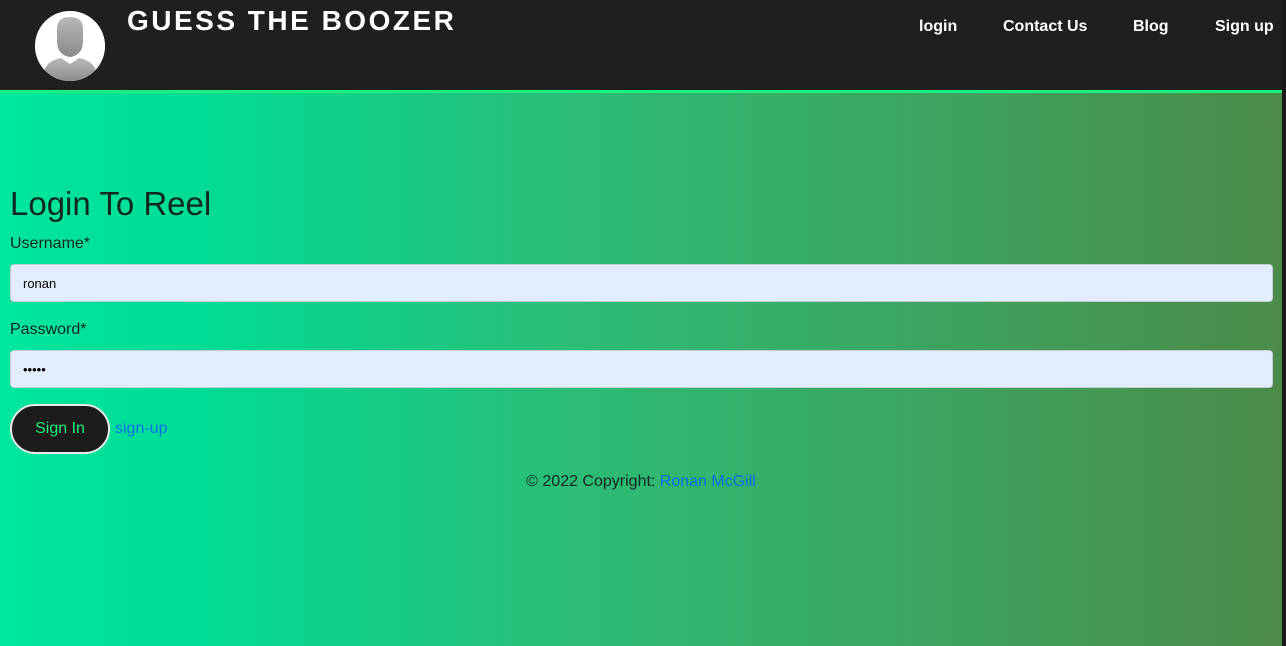  Describe the element at coordinates (48, 329) in the screenshot. I see `password-label: Password*` at that location.